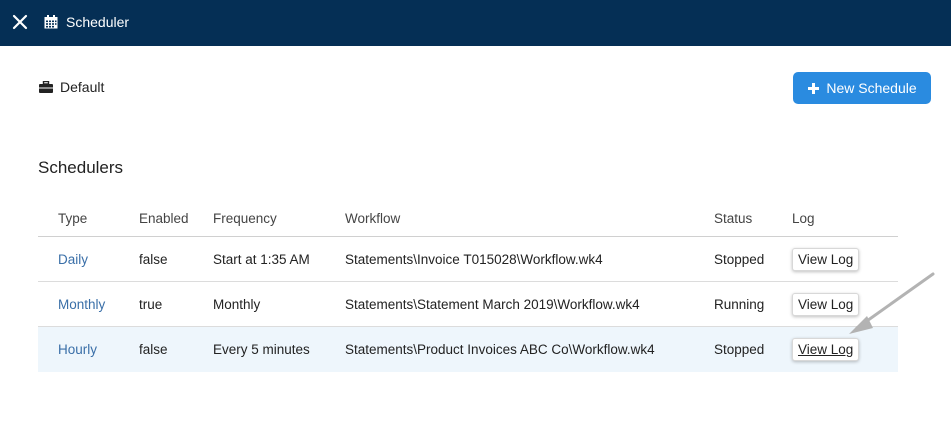 The height and width of the screenshot is (446, 951). What do you see at coordinates (20, 22) in the screenshot?
I see `close-icon` at bounding box center [20, 22].